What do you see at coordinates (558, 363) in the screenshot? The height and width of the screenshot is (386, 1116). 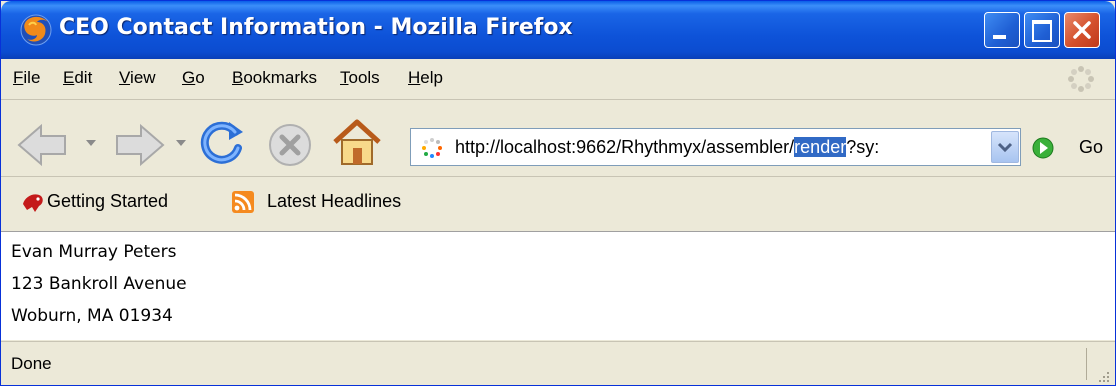 I see `status-bar: Done` at bounding box center [558, 363].